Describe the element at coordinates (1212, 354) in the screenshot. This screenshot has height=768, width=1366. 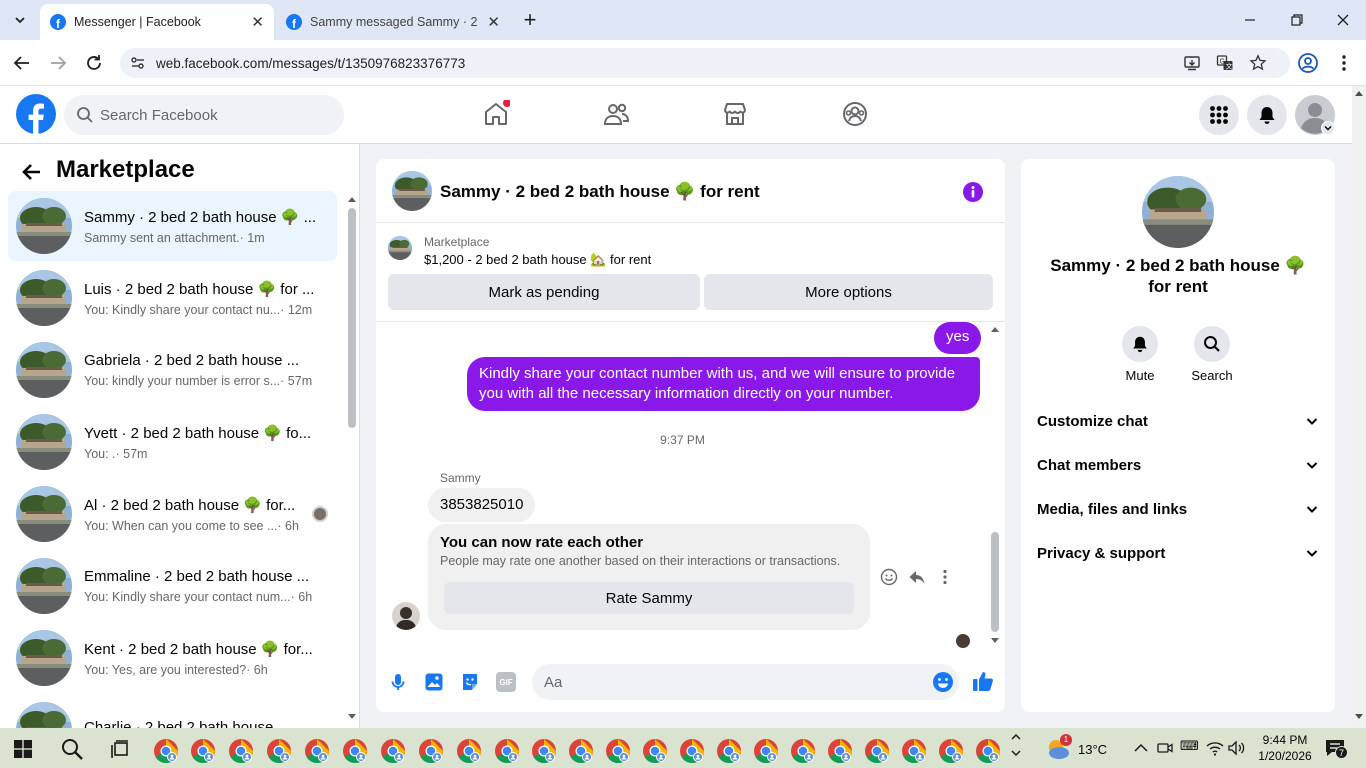
I see `search-in-conversation-button: Search` at that location.